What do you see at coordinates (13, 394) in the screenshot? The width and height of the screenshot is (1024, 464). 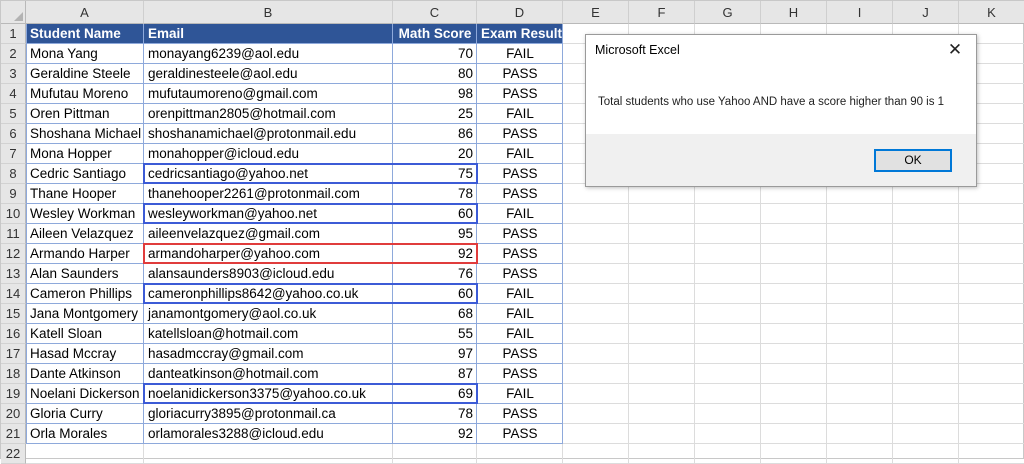 I see `row-header-19: 19` at bounding box center [13, 394].